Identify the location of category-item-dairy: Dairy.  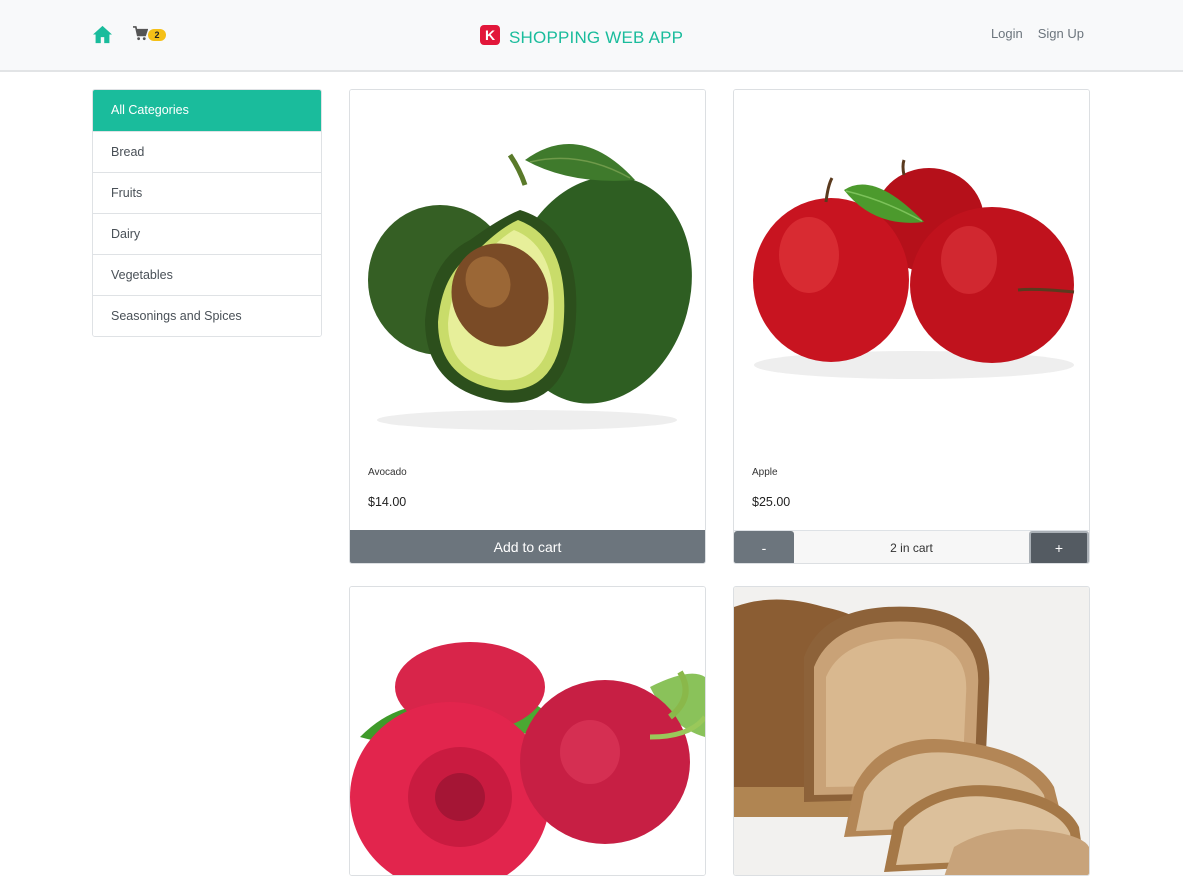
(207, 233).